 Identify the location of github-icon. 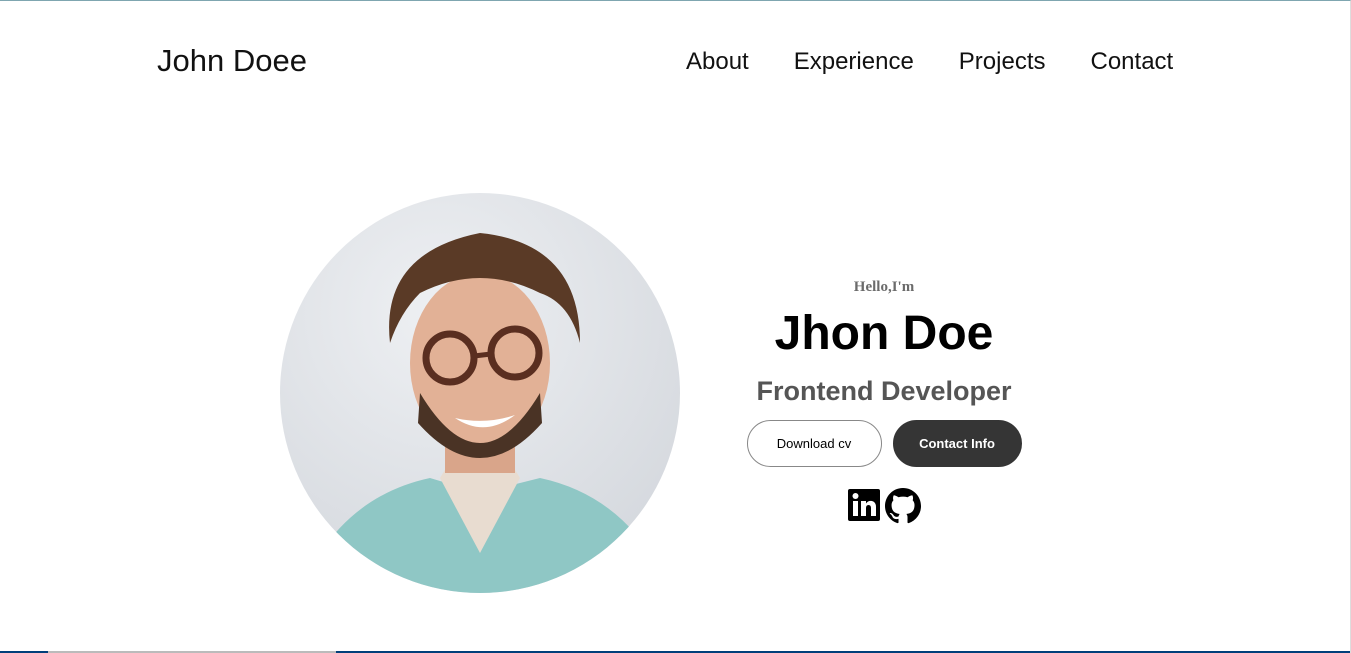
(903, 506).